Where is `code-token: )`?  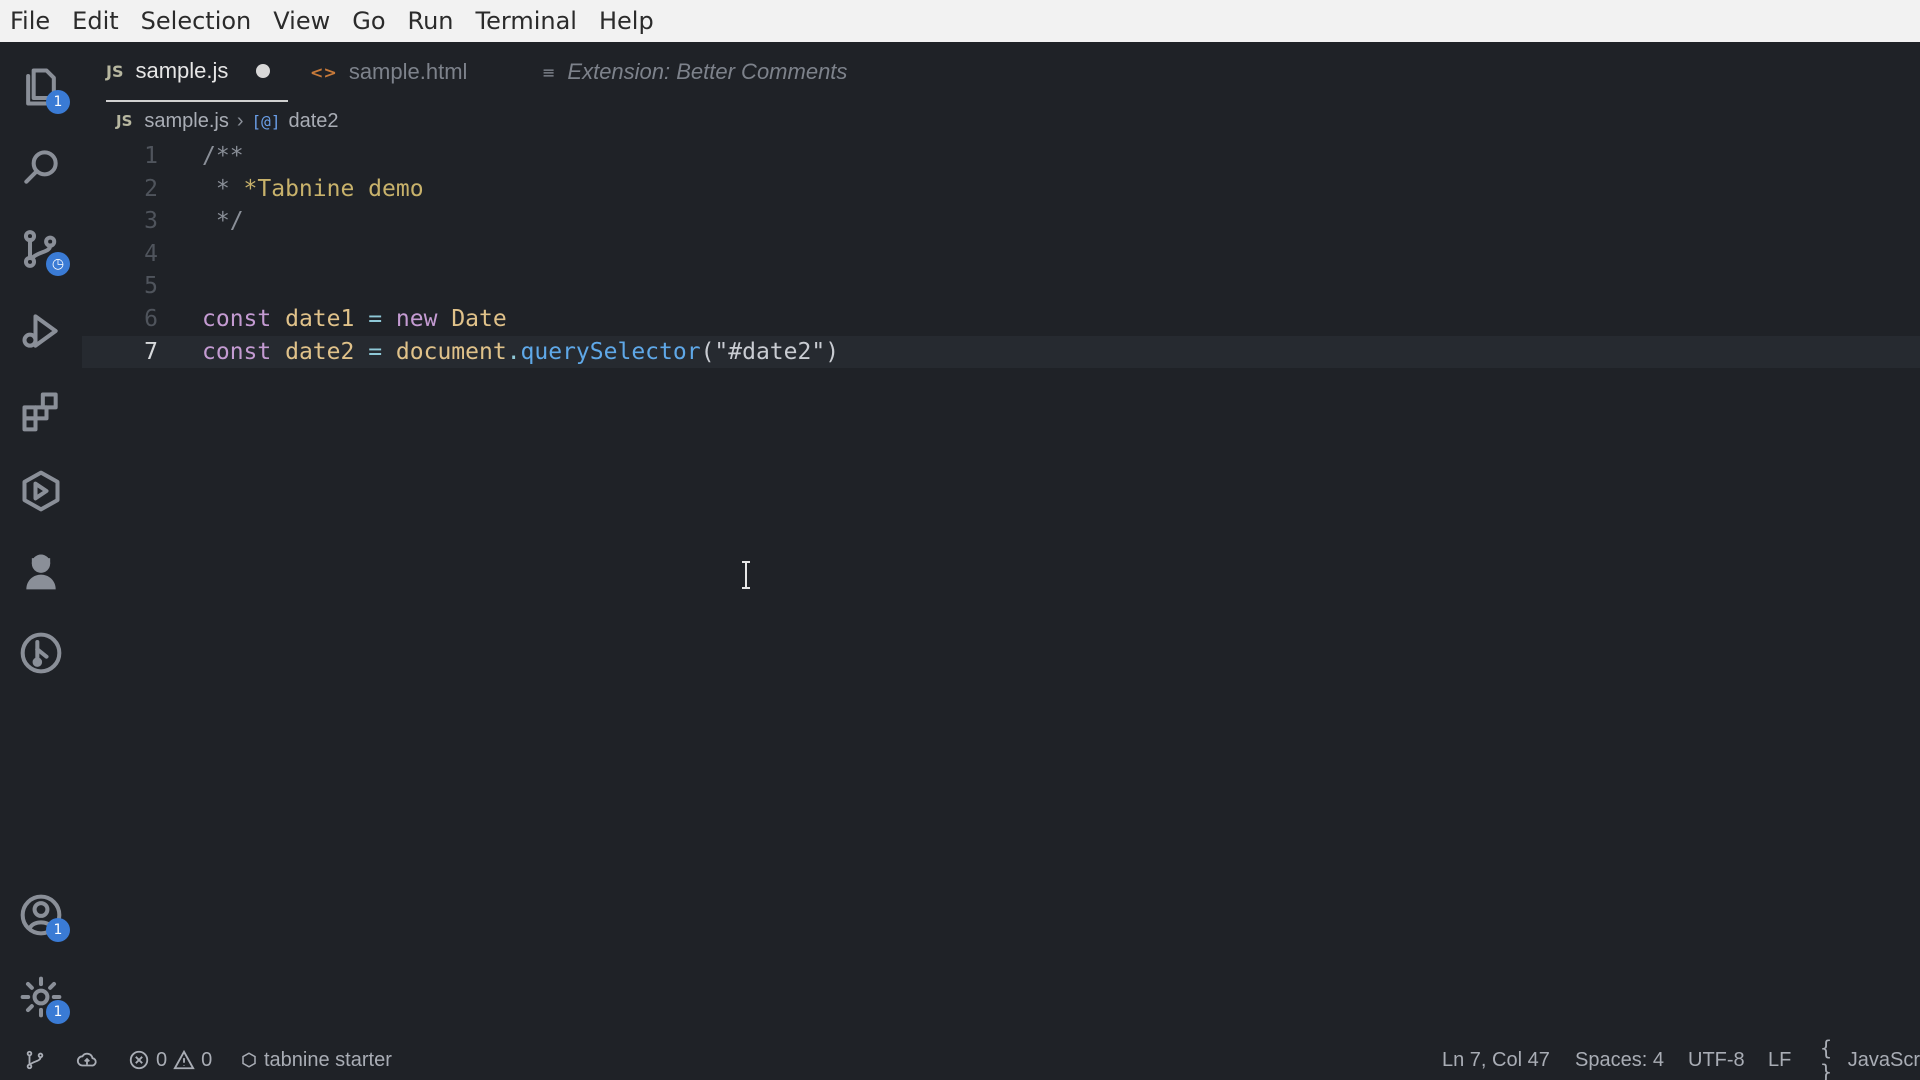
code-token: ) is located at coordinates (832, 351).